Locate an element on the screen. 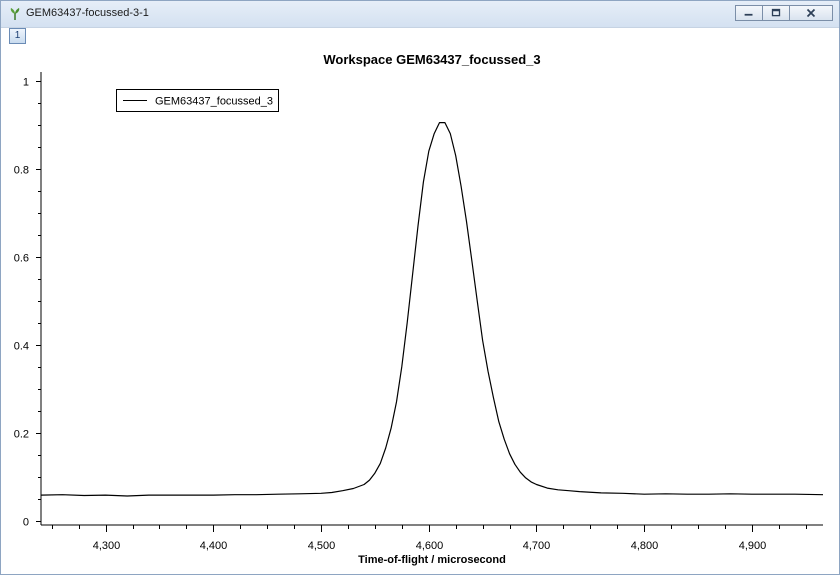 This screenshot has height=576, width=840. x-tick-label: 4,700 is located at coordinates (537, 546).